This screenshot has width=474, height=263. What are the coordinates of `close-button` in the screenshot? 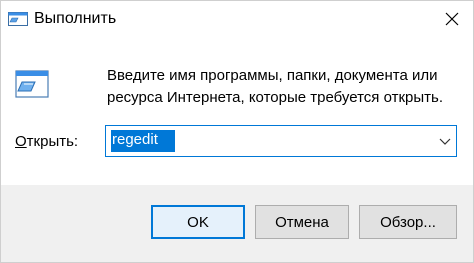 It's located at (452, 19).